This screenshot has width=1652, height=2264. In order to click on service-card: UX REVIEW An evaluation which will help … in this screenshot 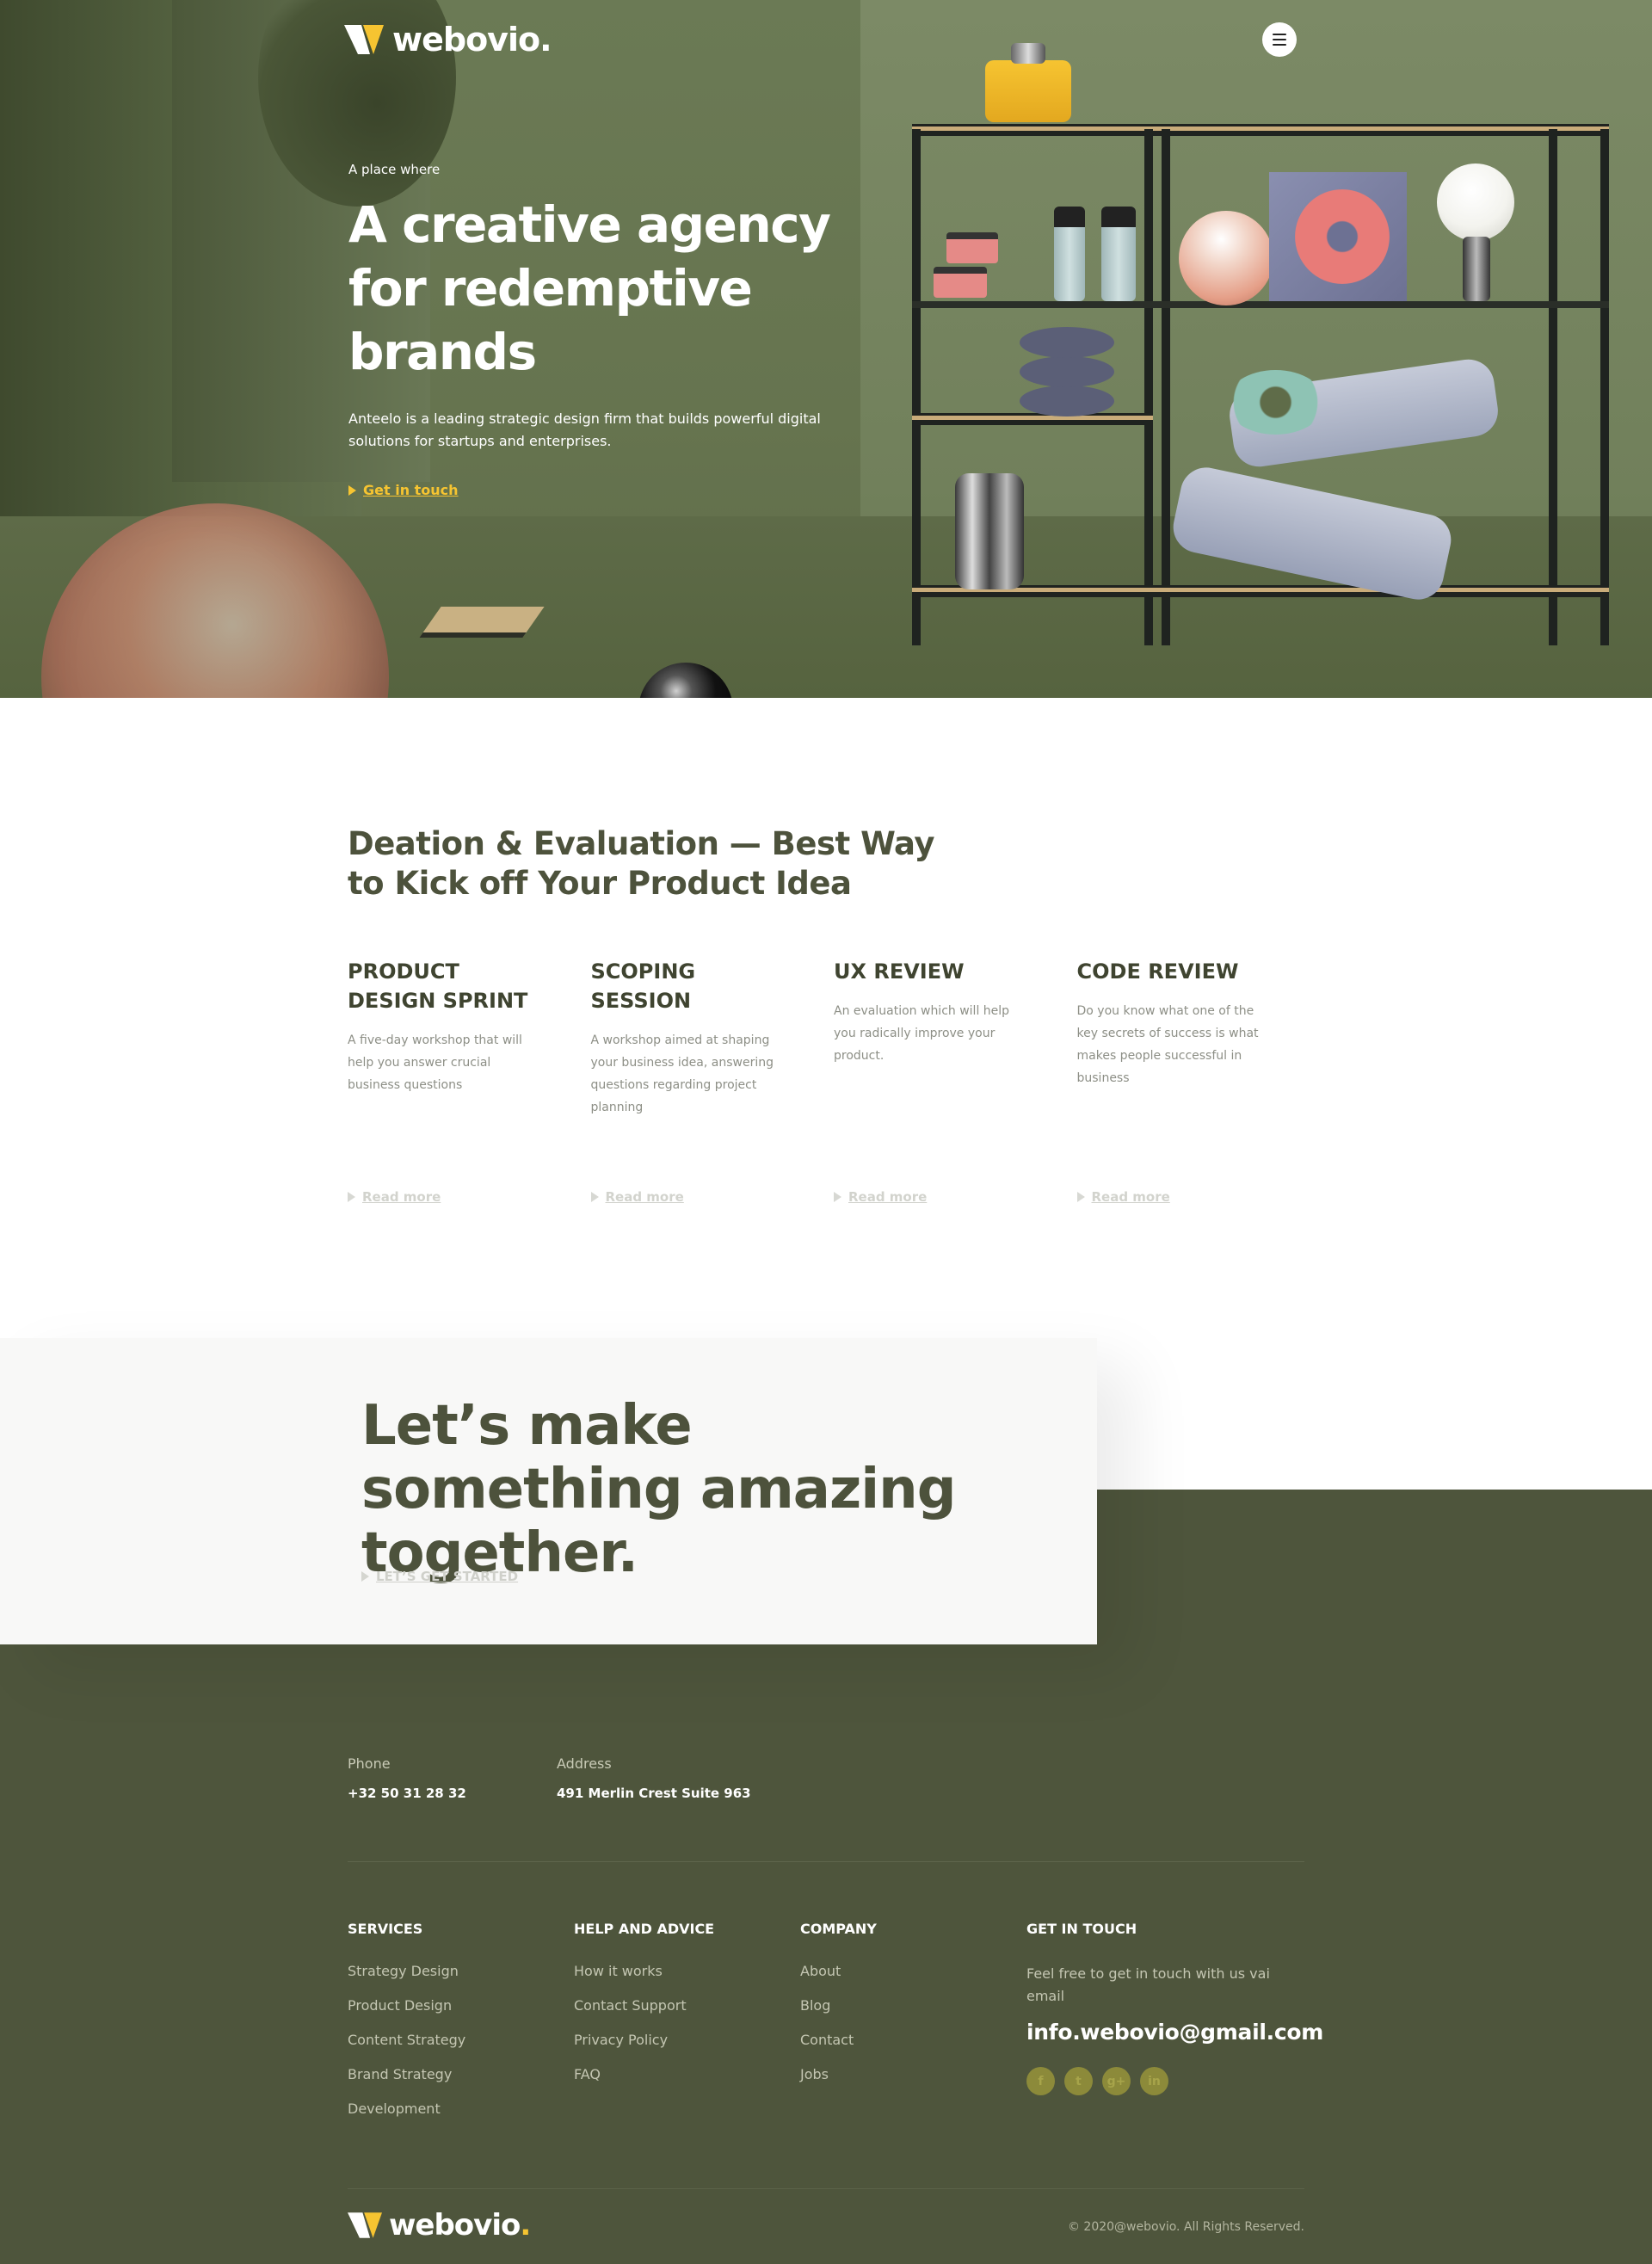, I will do `click(955, 1086)`.